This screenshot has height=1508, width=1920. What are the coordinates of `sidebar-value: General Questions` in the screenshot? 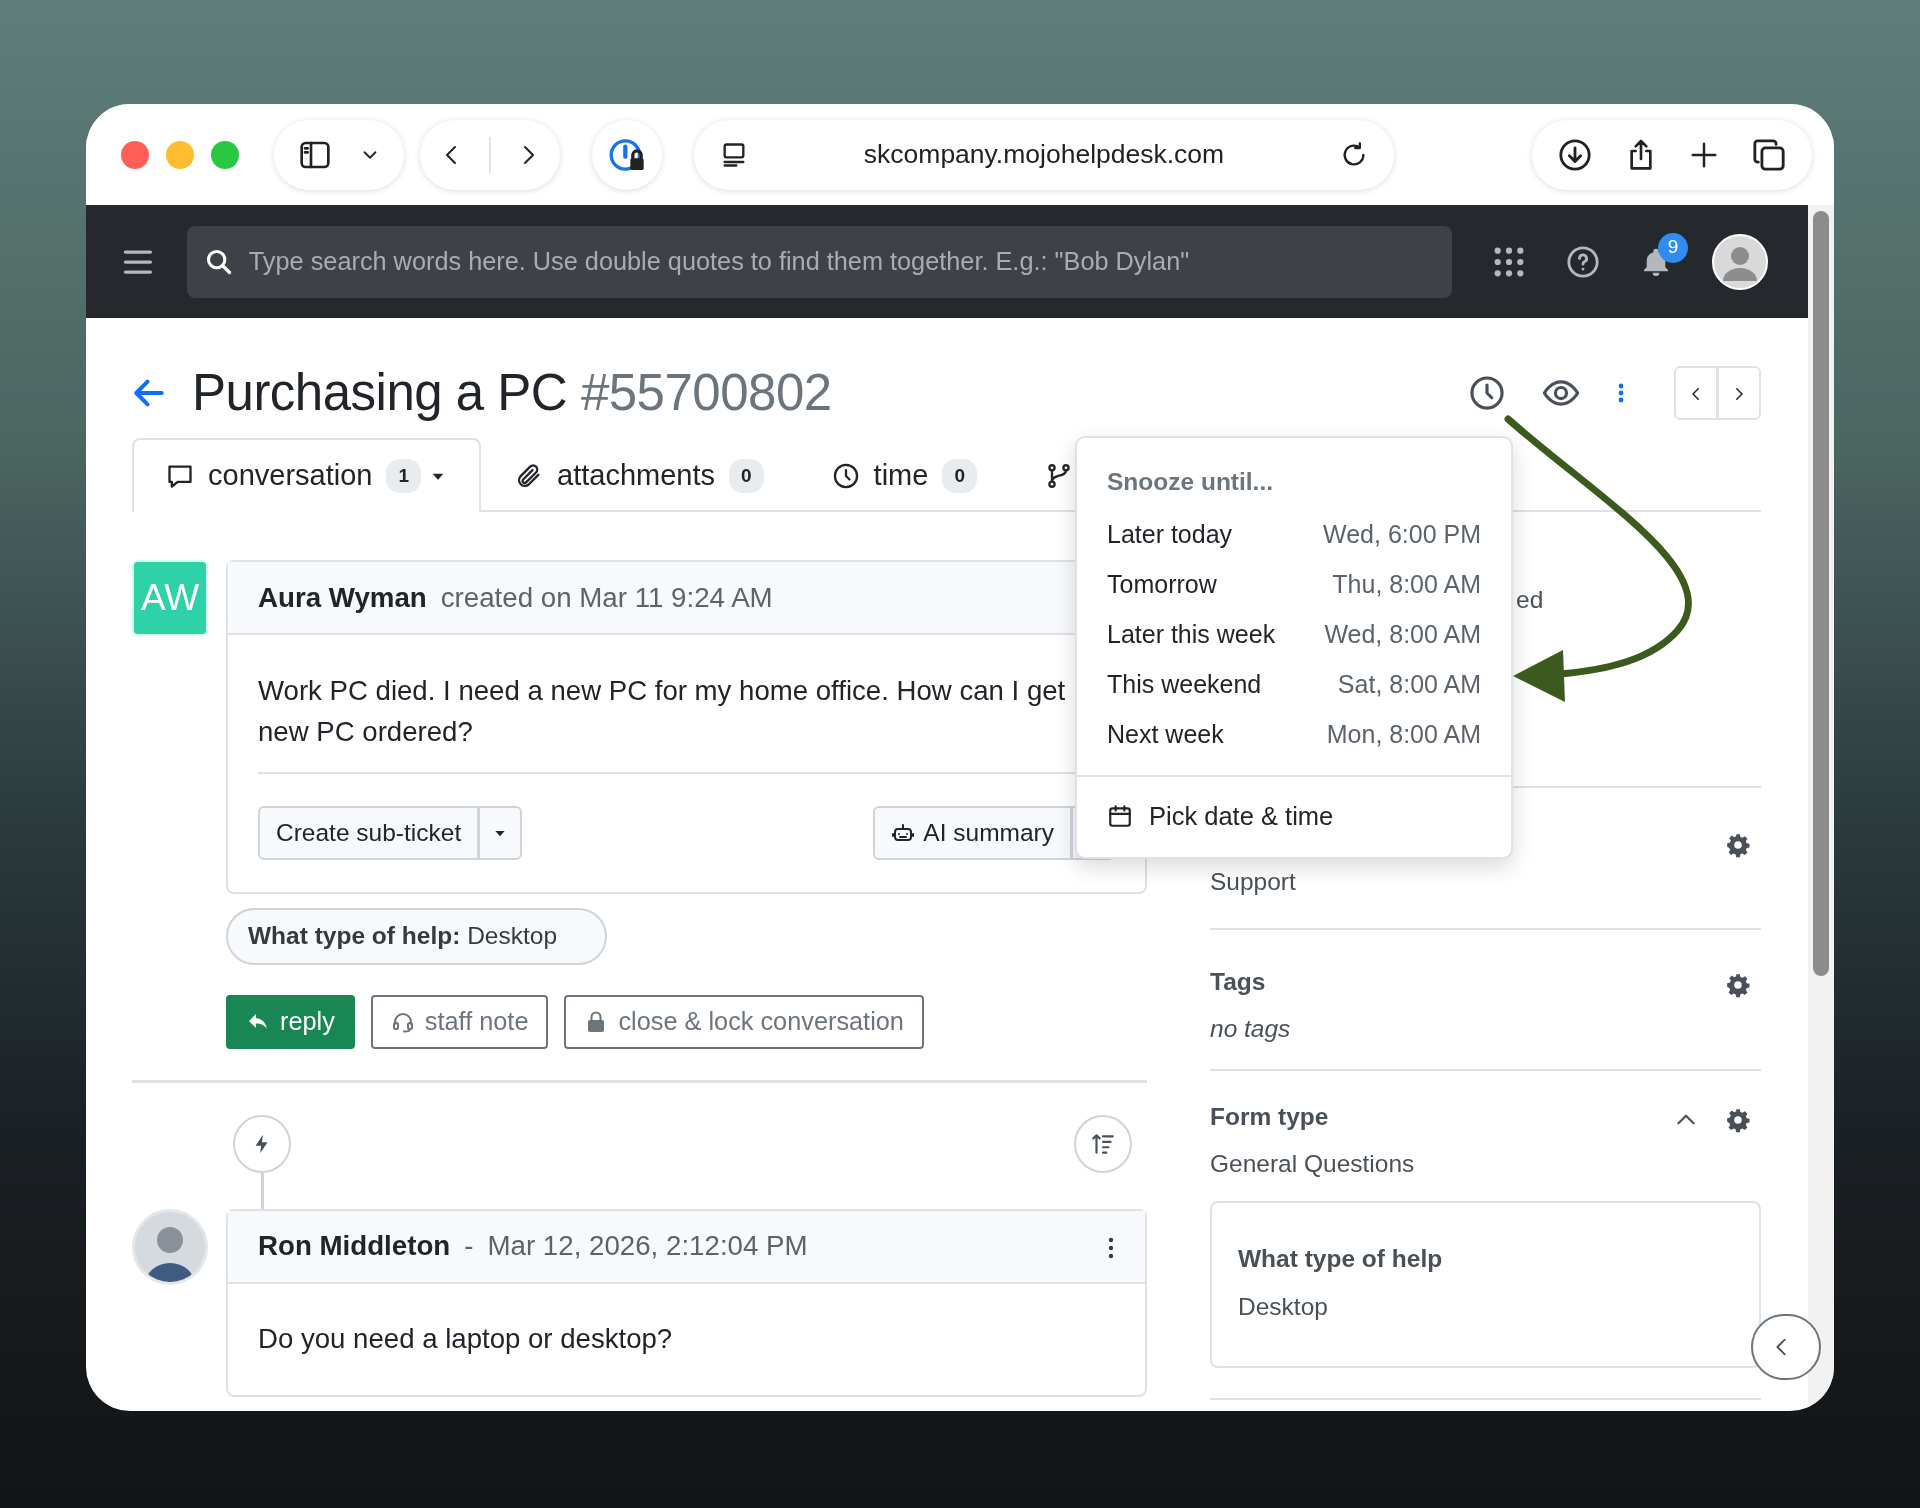 It's located at (1312, 1163).